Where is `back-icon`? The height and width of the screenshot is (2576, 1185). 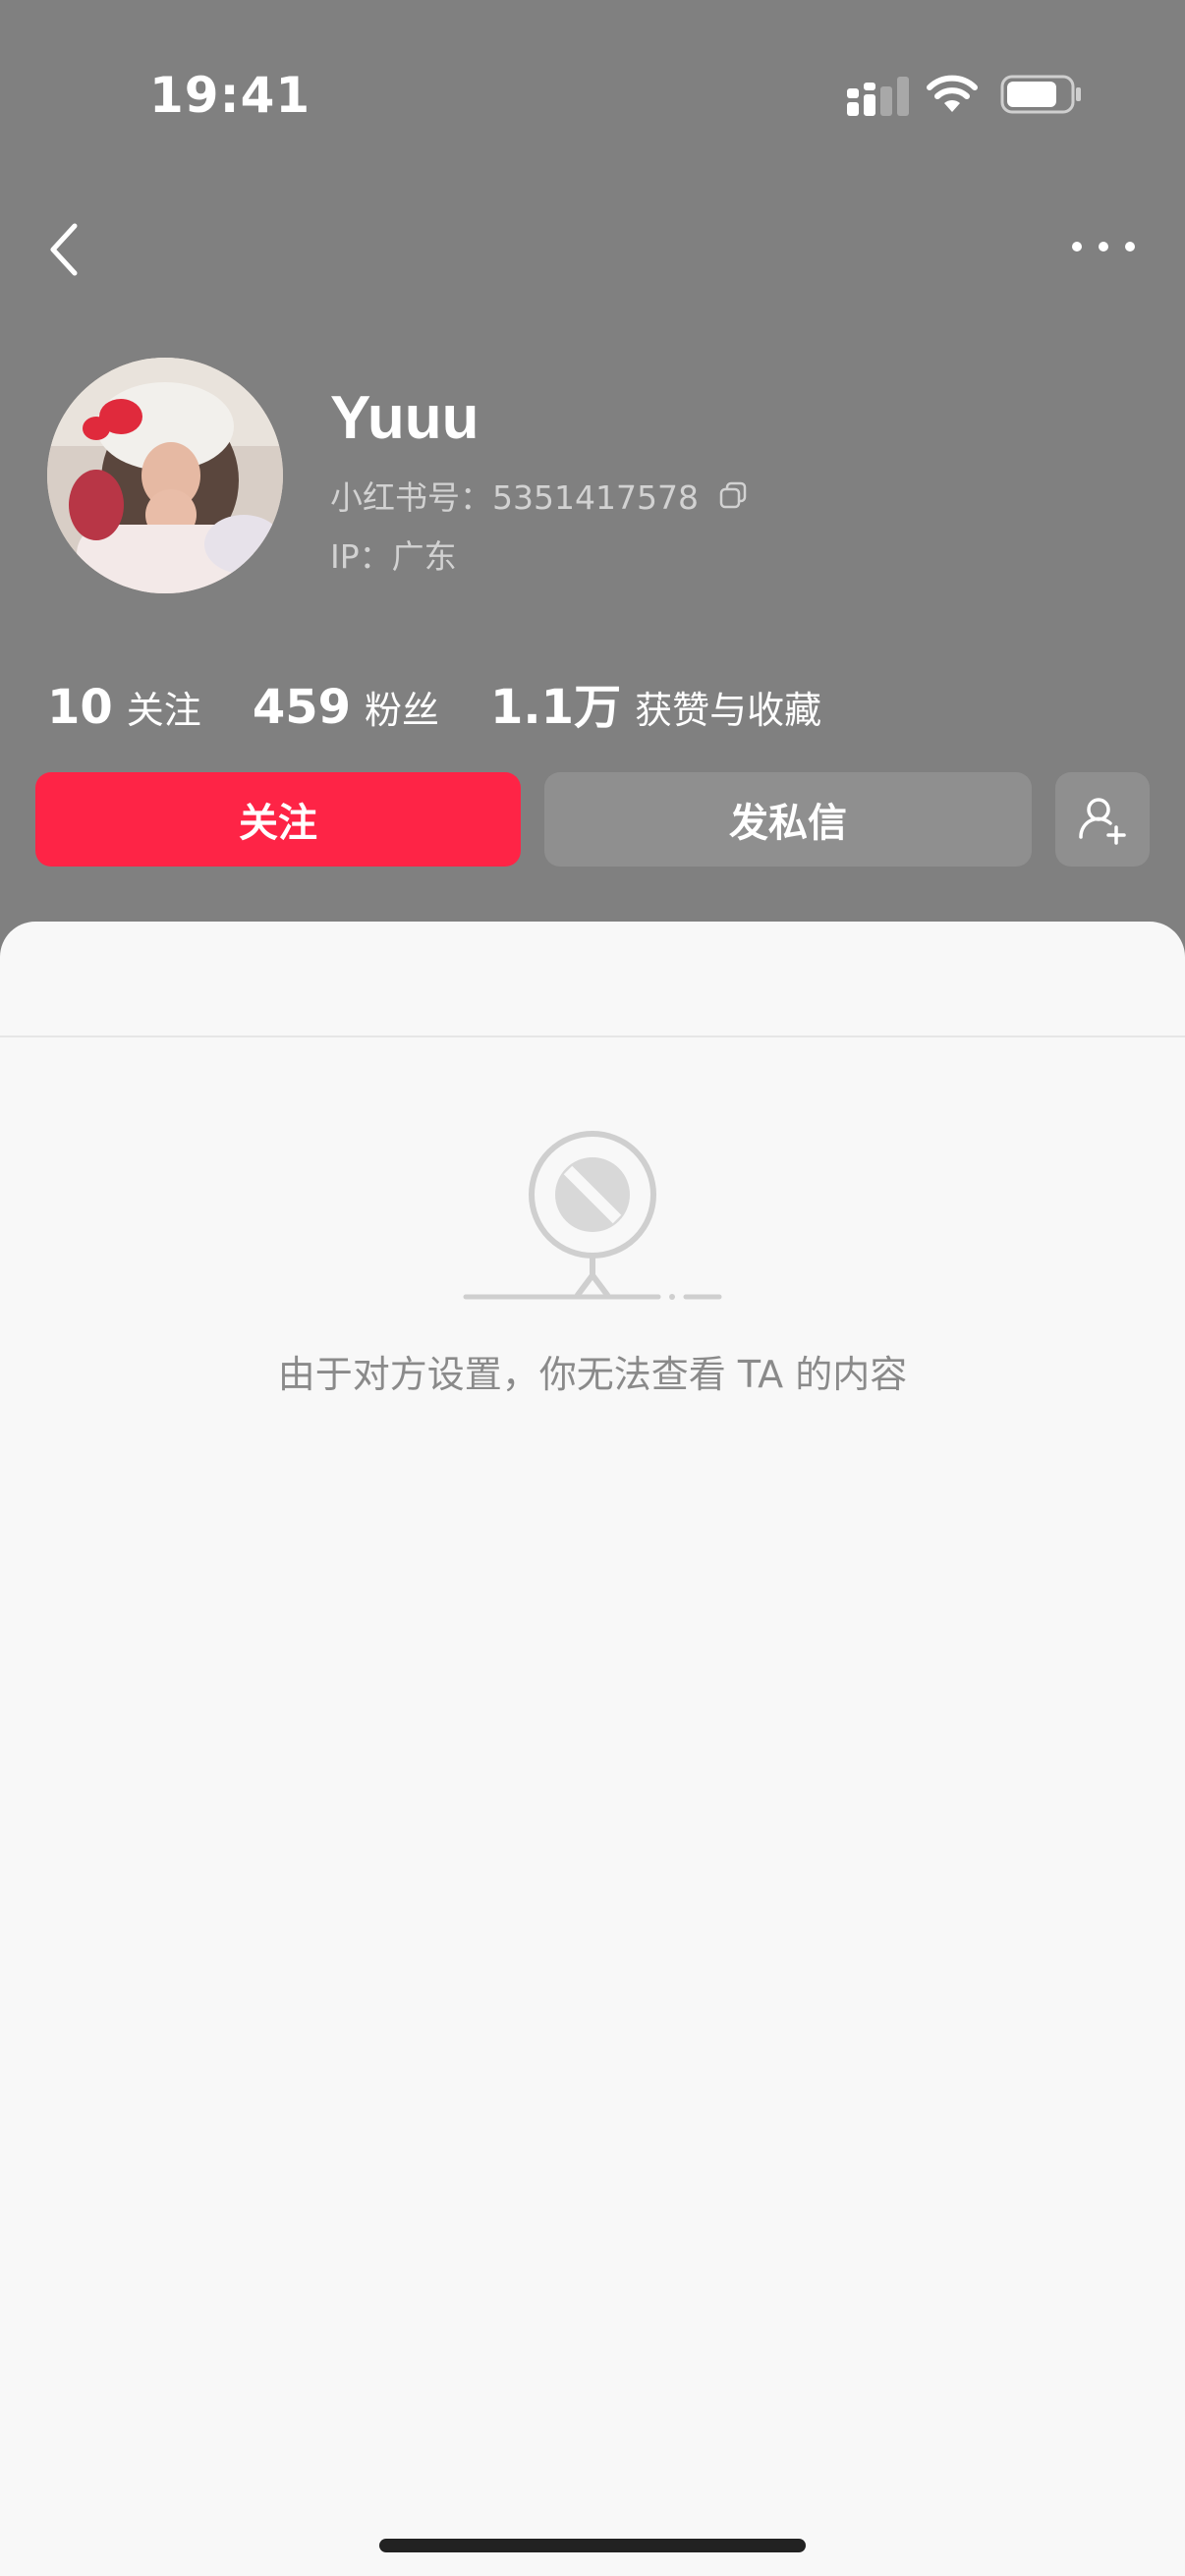 back-icon is located at coordinates (65, 249).